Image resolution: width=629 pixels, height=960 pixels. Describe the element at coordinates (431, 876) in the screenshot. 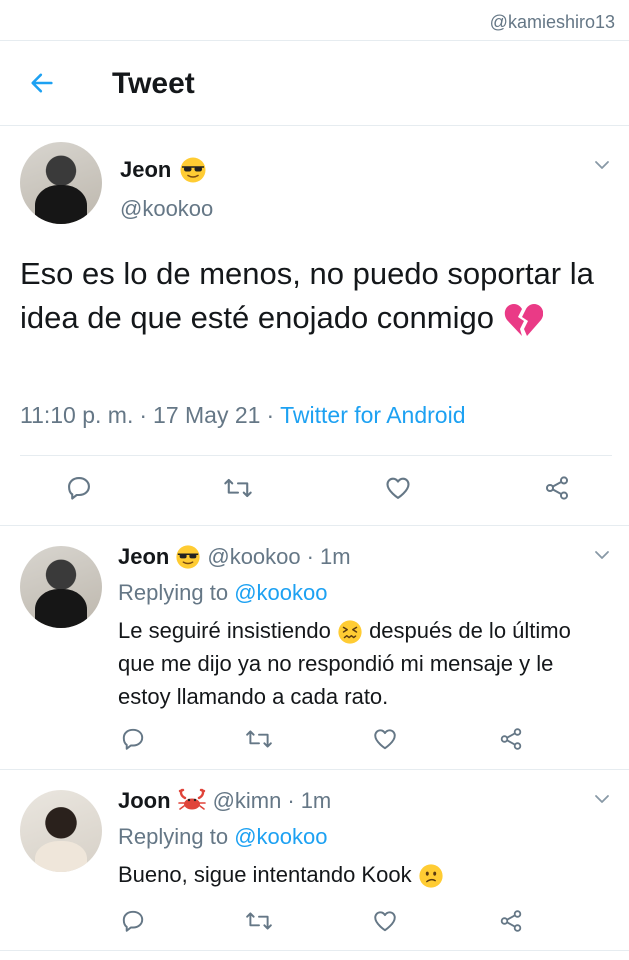

I see `confused-face-emoji-icon` at that location.